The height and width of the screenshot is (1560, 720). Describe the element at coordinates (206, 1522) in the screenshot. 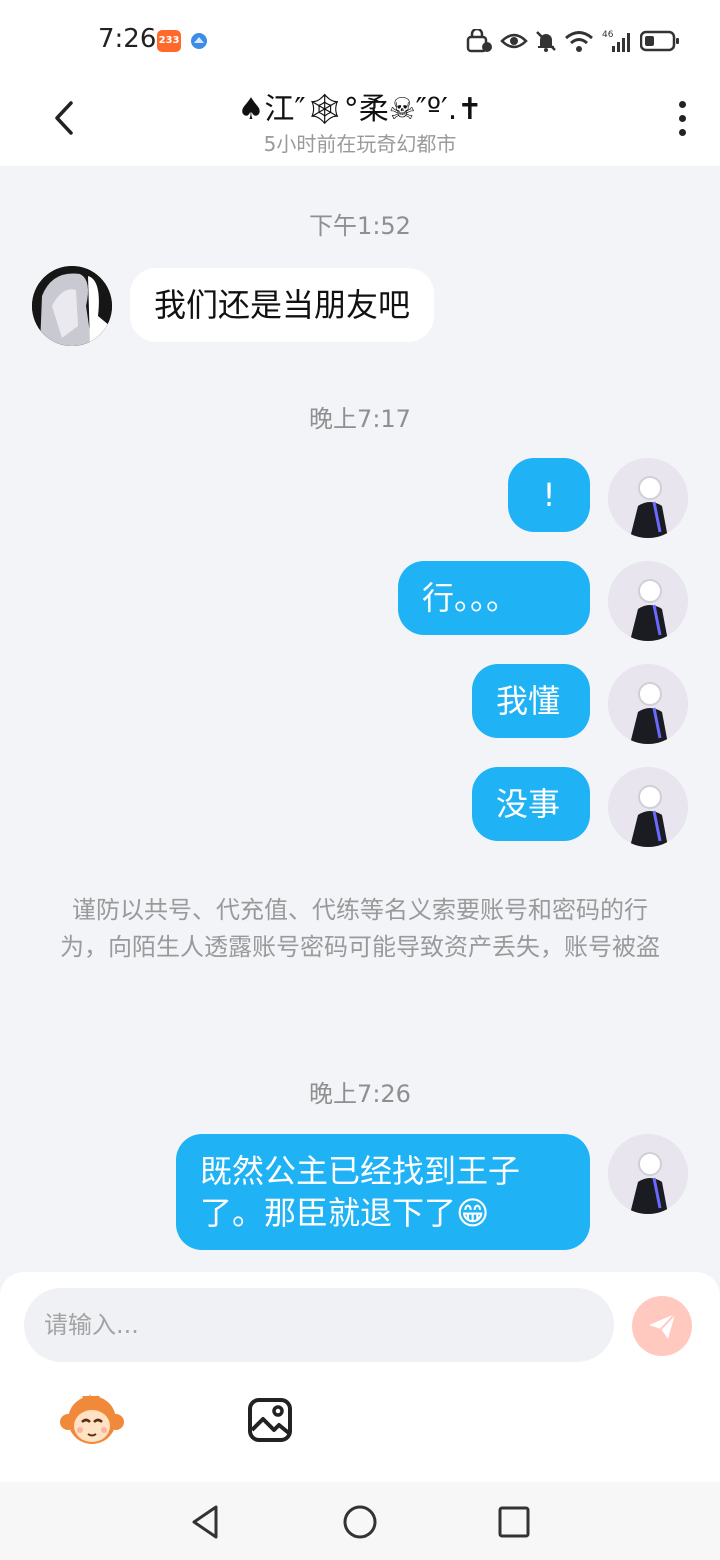

I see `triangle-back-icon` at that location.